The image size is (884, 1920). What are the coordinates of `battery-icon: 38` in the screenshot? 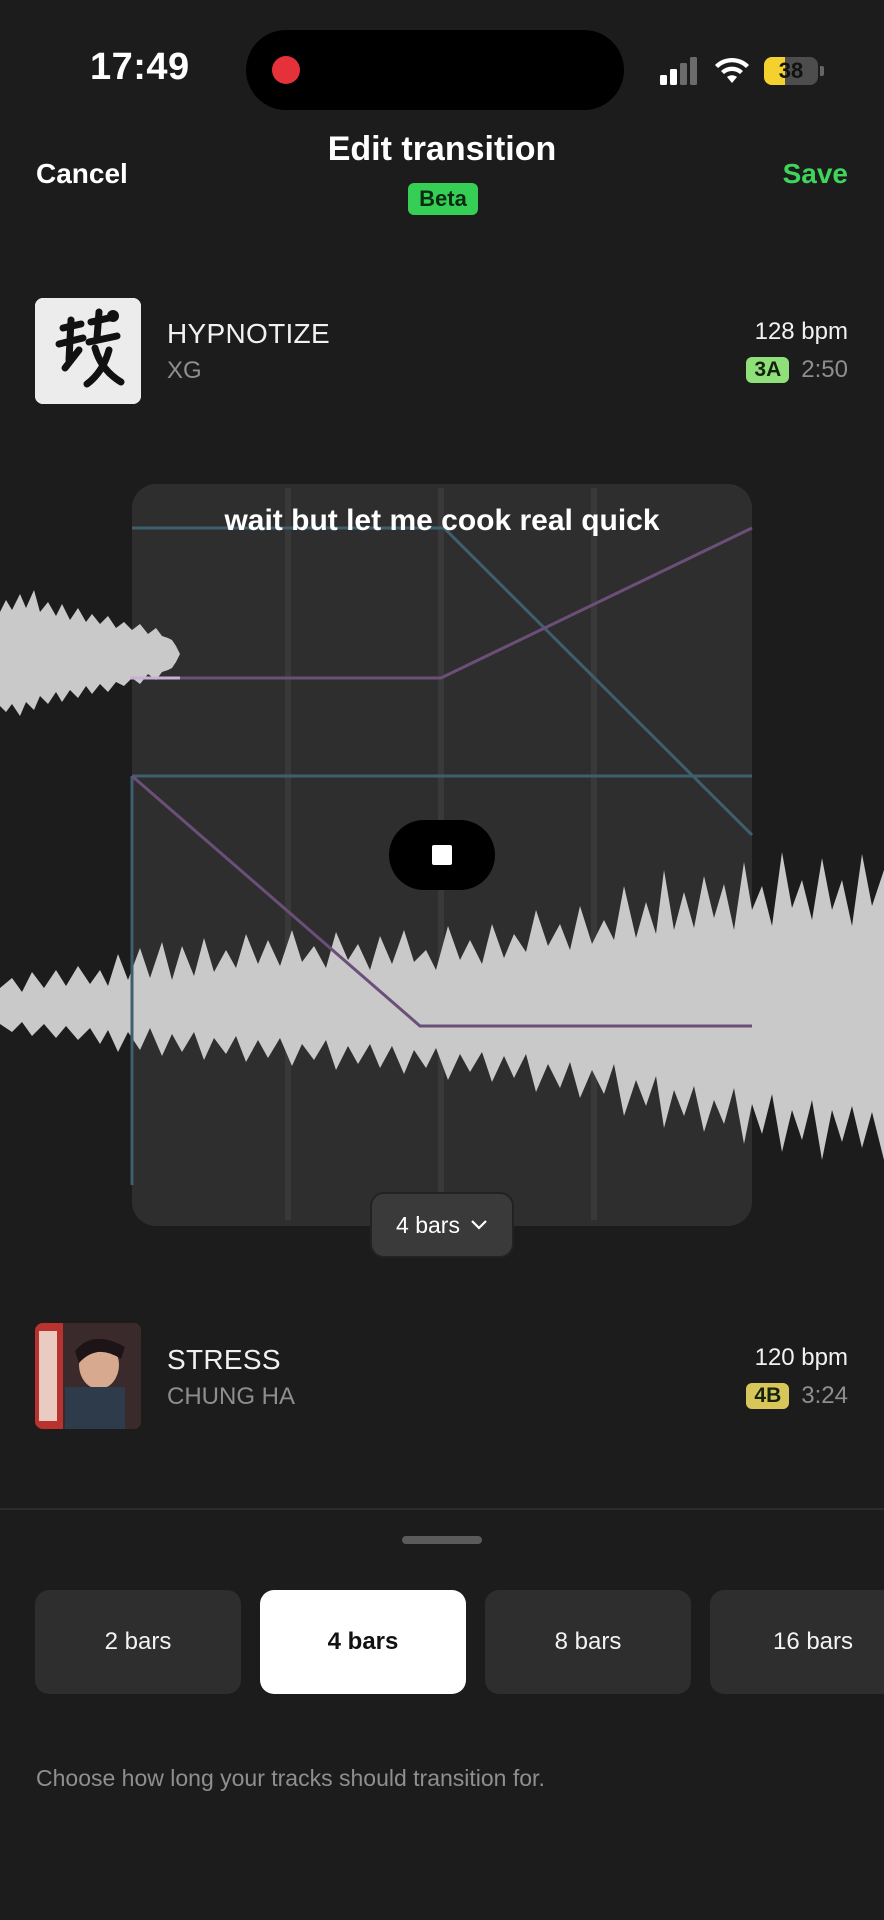 It's located at (791, 71).